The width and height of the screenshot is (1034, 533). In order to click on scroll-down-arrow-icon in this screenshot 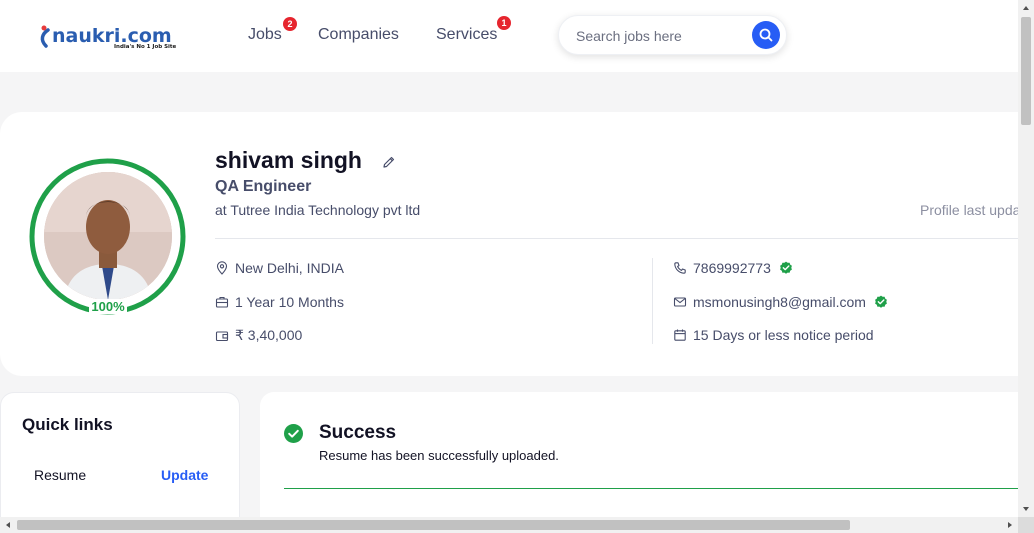, I will do `click(1026, 509)`.